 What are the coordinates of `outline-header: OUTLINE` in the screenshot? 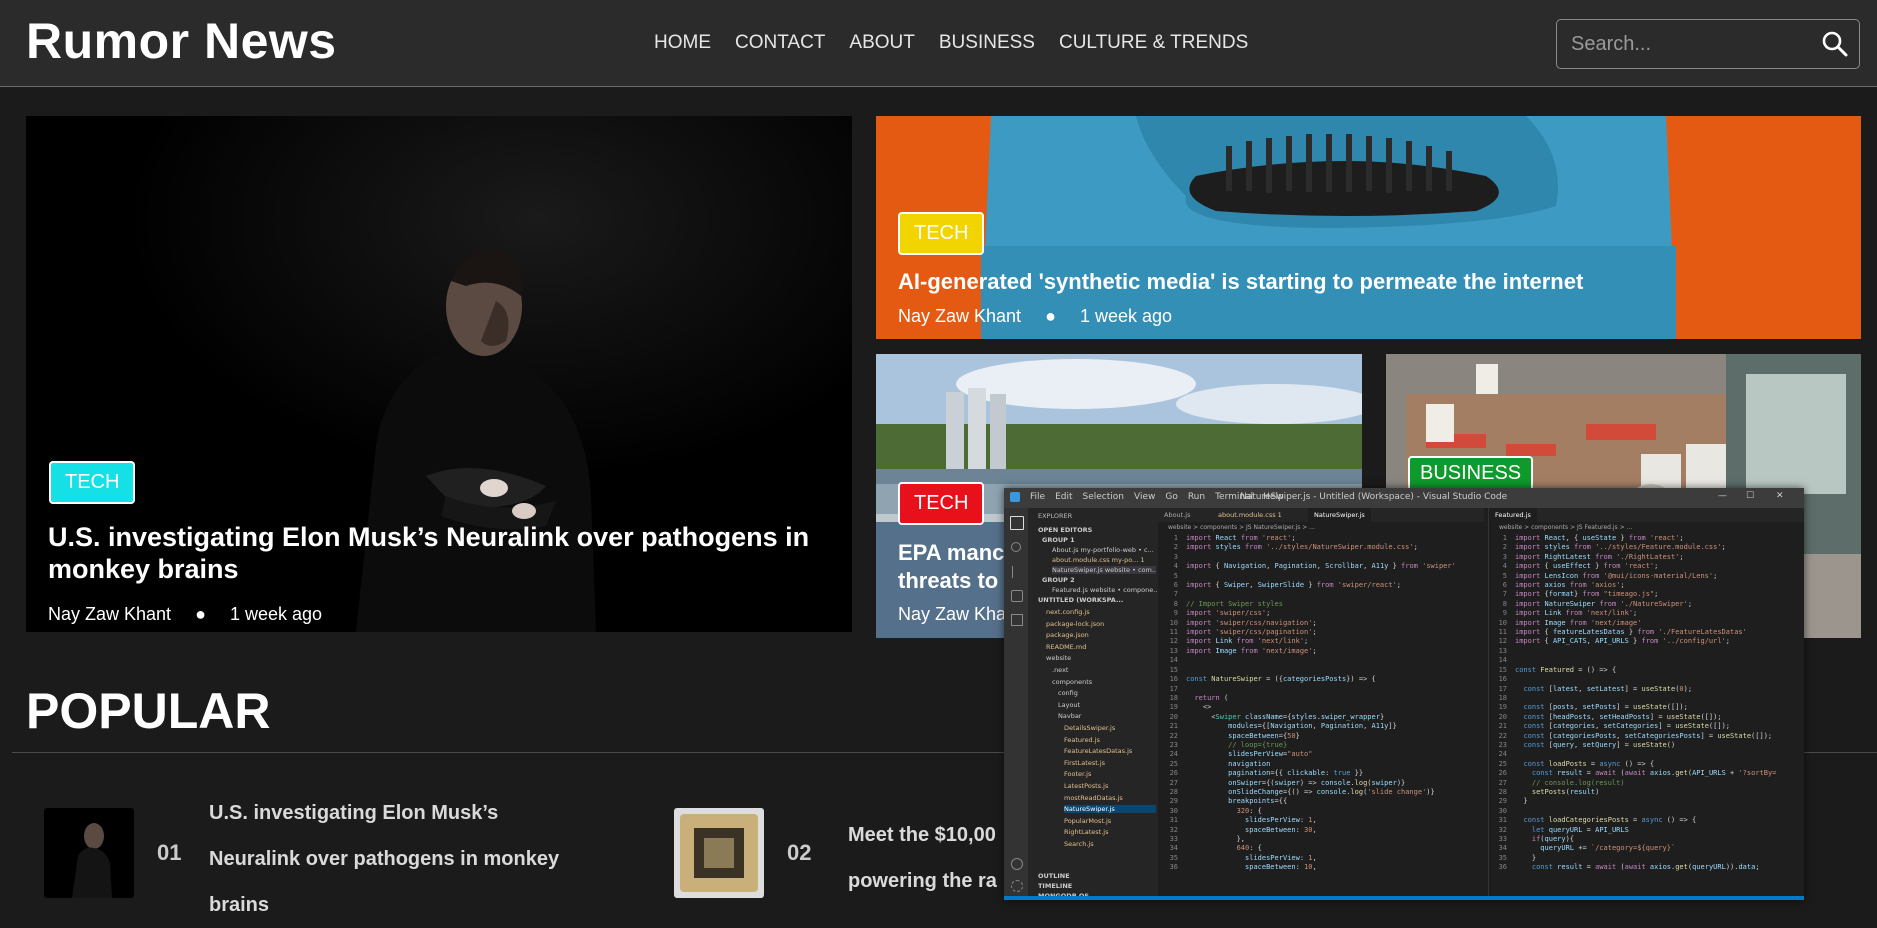 It's located at (1054, 876).